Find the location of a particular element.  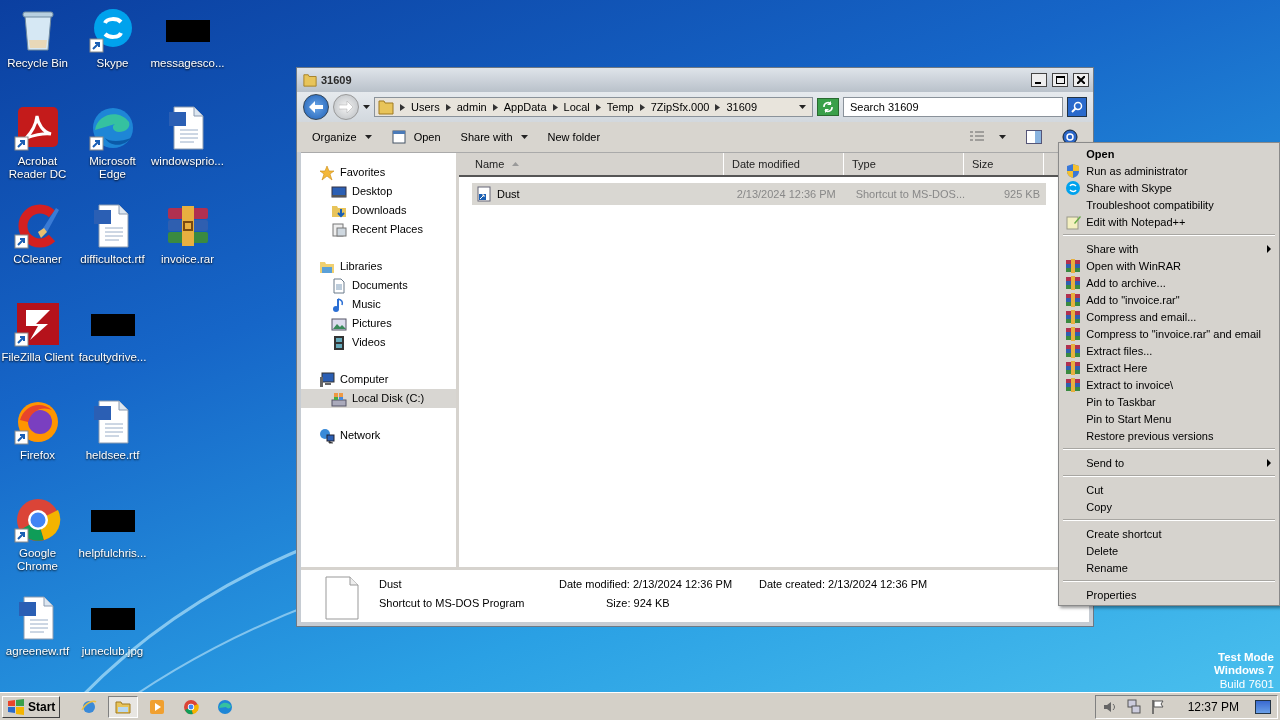

folder-icon is located at coordinates (310, 80).